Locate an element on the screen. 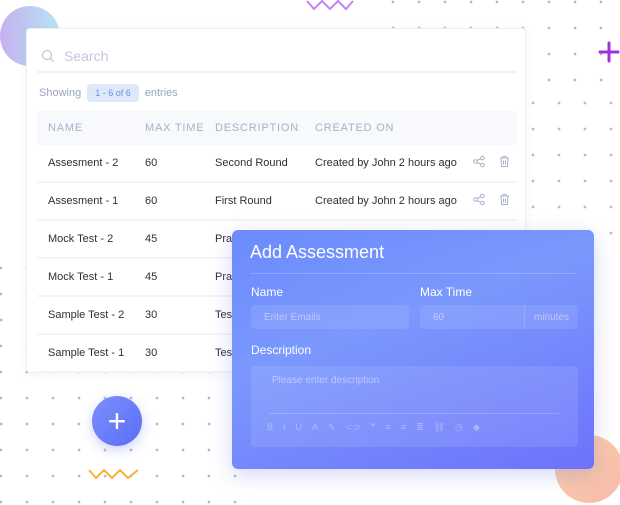 The width and height of the screenshot is (620, 505). toolbar-button: ❞ is located at coordinates (373, 427).